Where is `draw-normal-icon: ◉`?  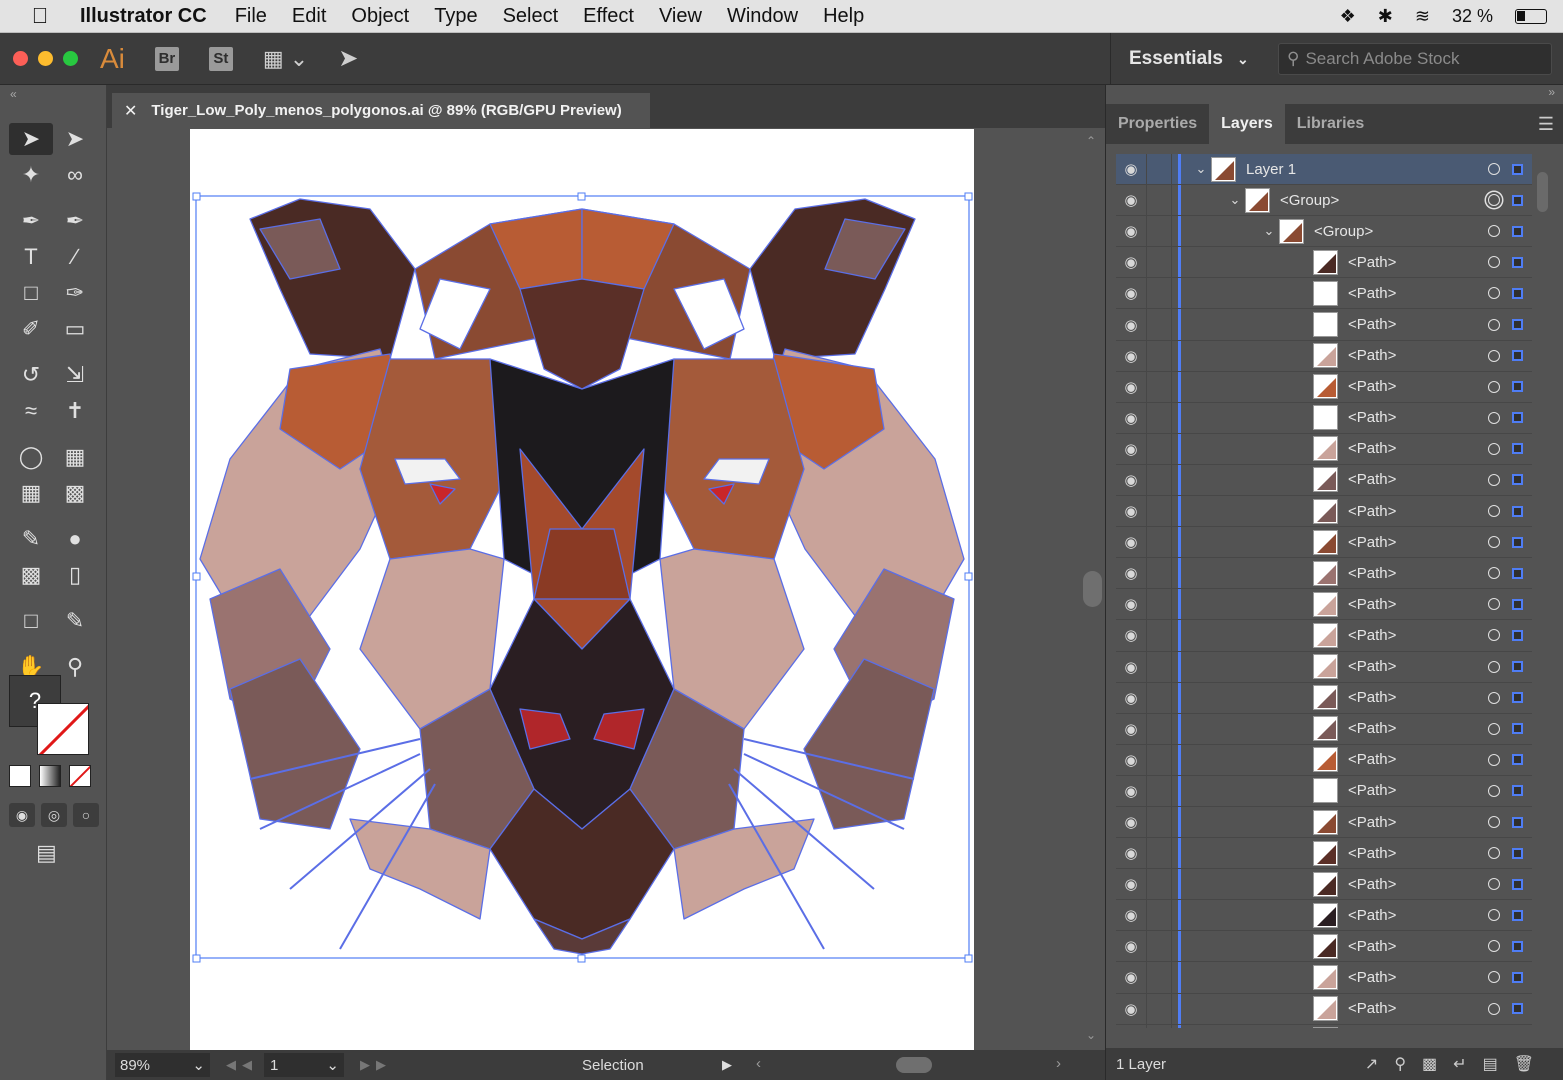 draw-normal-icon: ◉ is located at coordinates (22, 815).